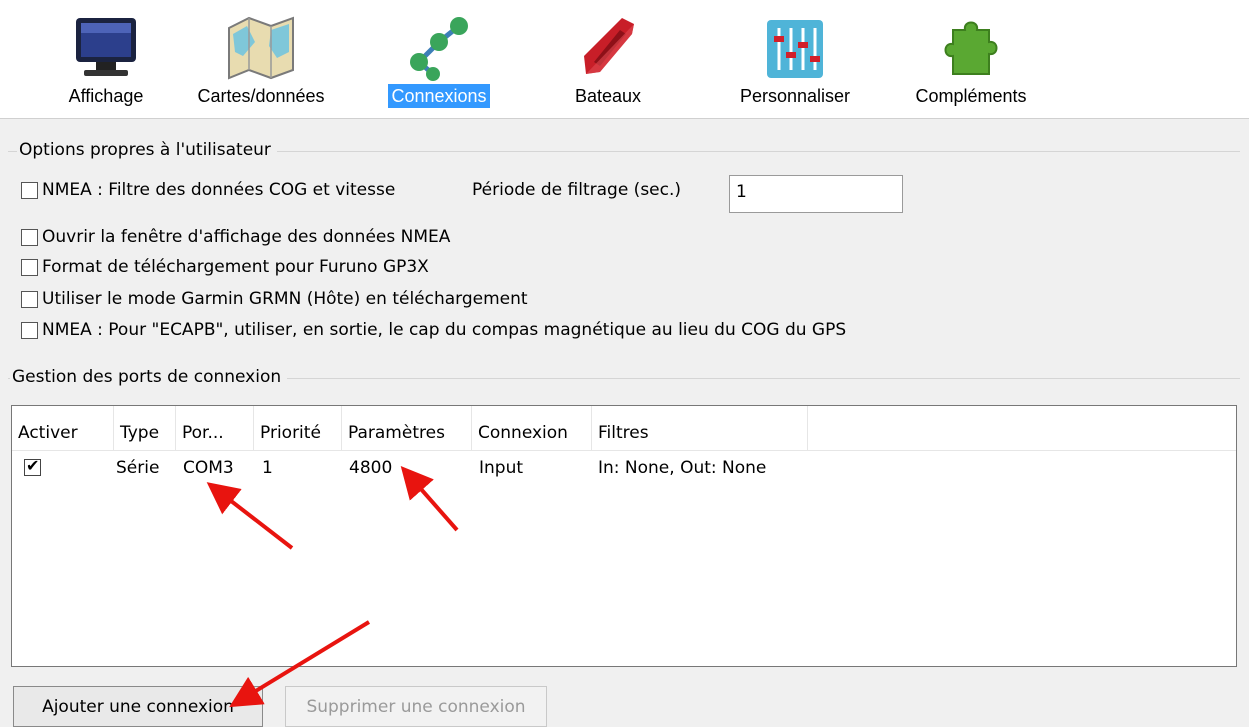  Describe the element at coordinates (700, 428) in the screenshot. I see `column-header-filtres: Filtres` at that location.